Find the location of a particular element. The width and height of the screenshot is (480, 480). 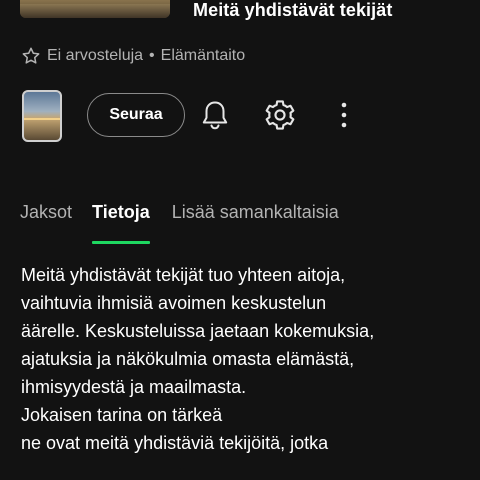

tab-similar-label: Lisää samankaltaisia is located at coordinates (255, 212).